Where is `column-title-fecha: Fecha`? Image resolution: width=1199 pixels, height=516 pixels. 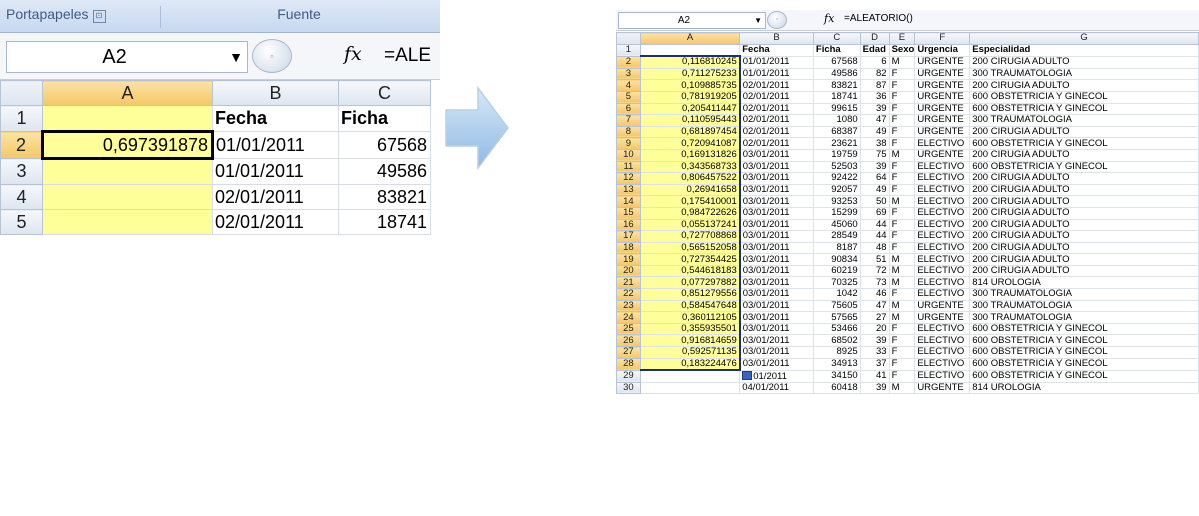
column-title-fecha: Fecha is located at coordinates (776, 50).